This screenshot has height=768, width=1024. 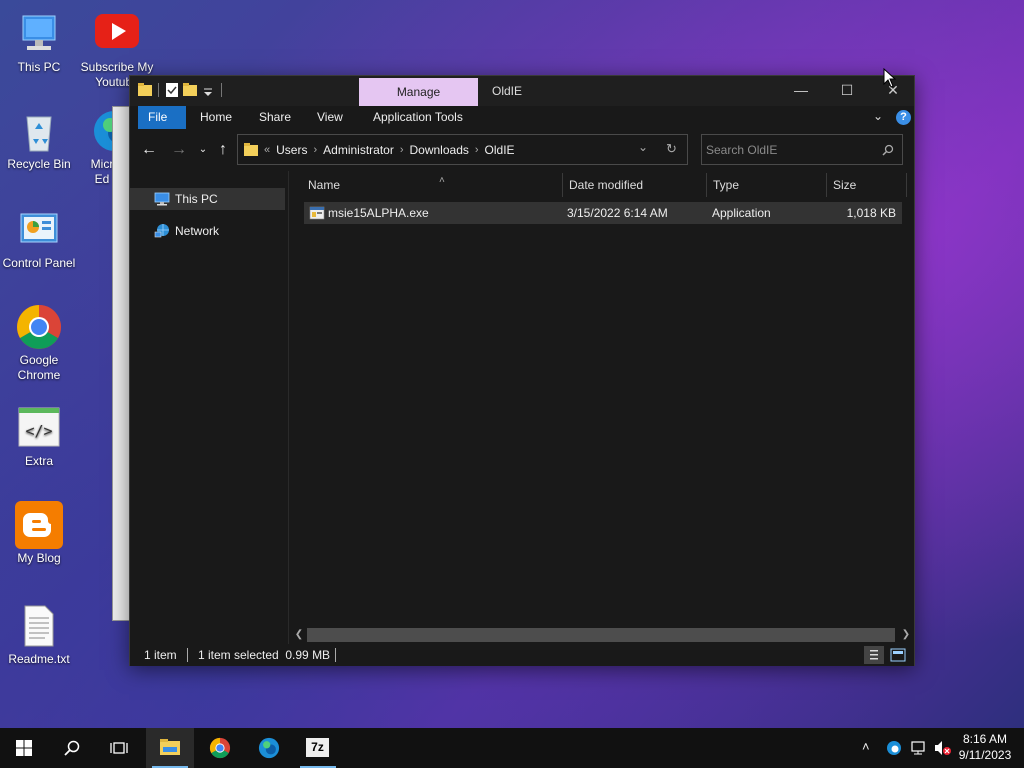 What do you see at coordinates (671, 149) in the screenshot?
I see `refresh-icon: ↻` at bounding box center [671, 149].